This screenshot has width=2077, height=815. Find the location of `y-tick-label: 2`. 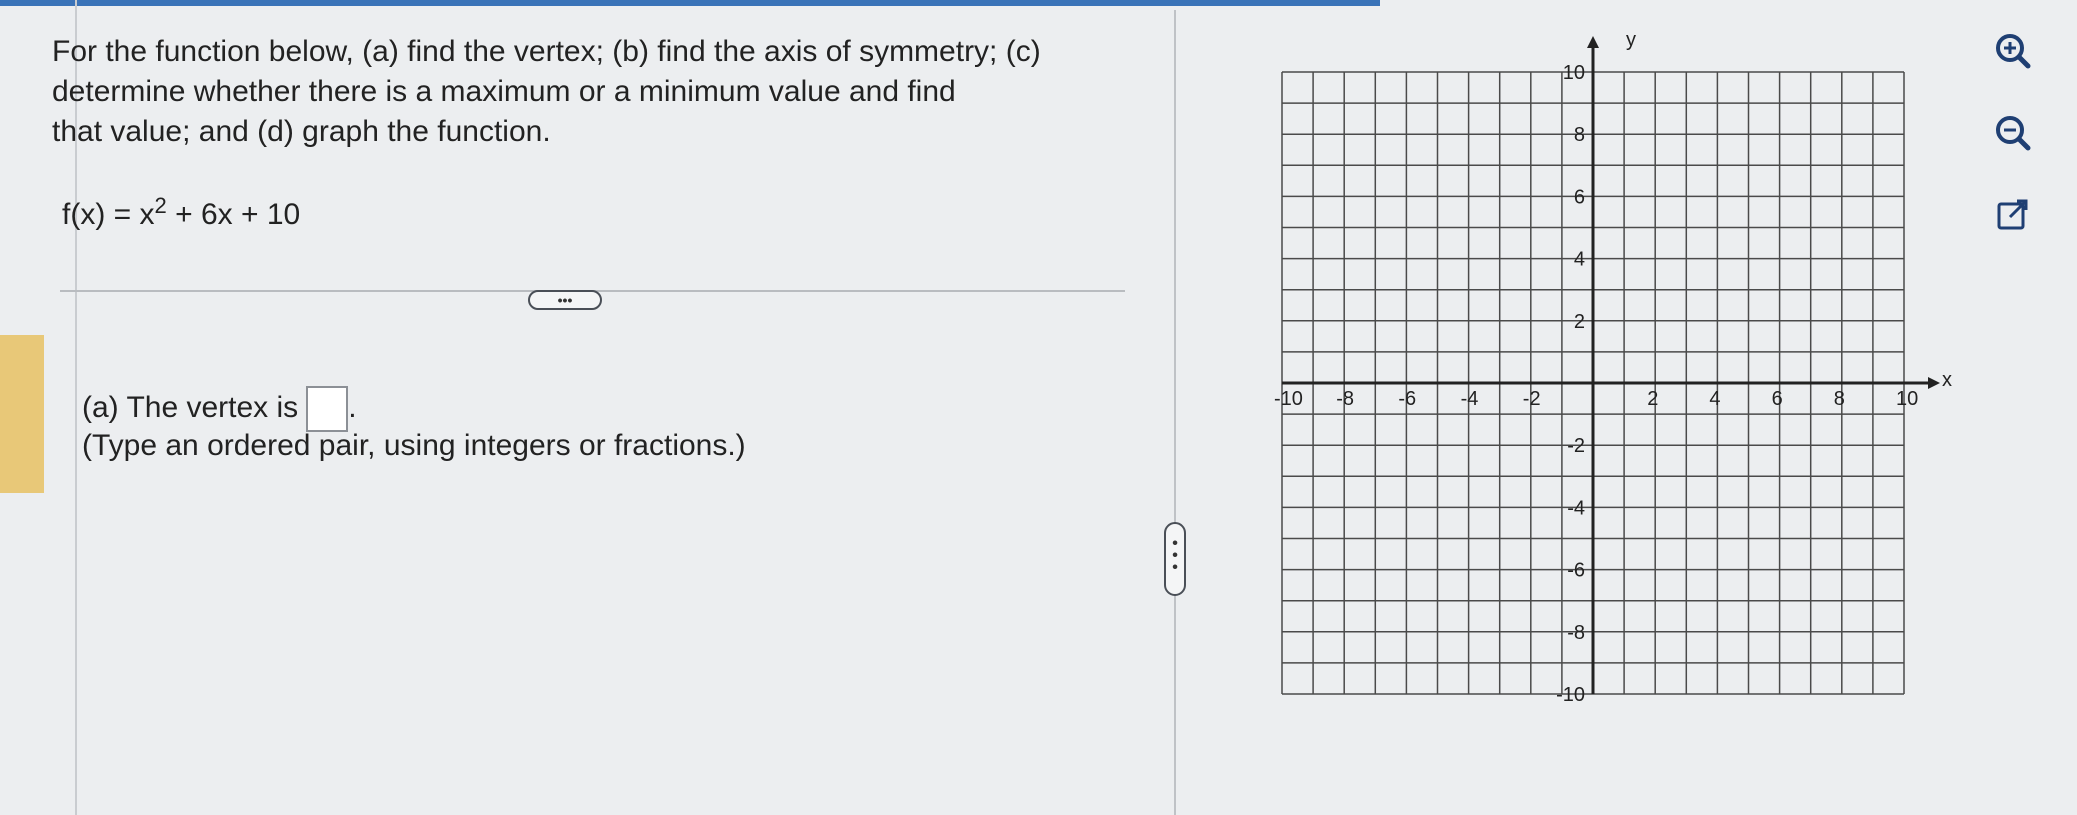

y-tick-label: 2 is located at coordinates (1579, 322).